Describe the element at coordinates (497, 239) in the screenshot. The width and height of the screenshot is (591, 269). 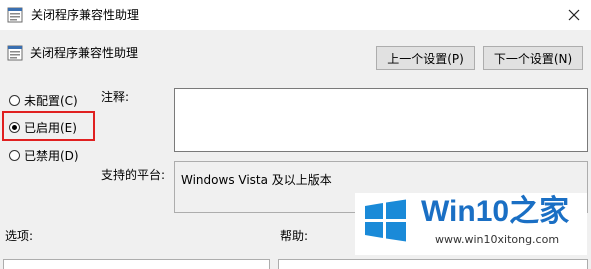
I see `watermark-url: www.win10xitong.com` at that location.